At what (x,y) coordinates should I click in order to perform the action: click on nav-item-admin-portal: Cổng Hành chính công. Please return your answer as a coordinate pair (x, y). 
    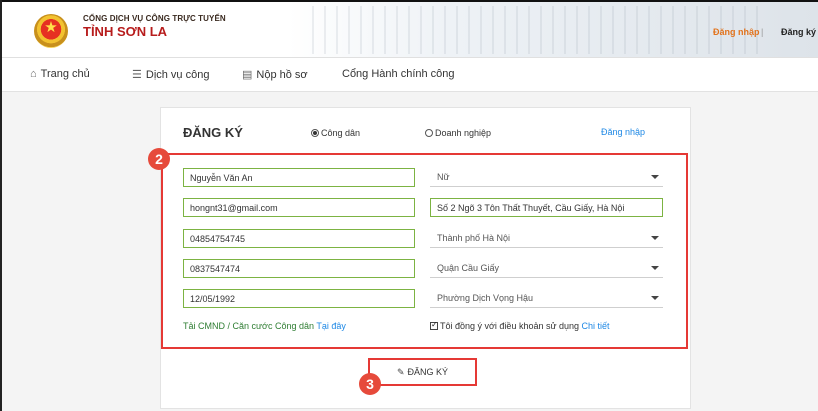
    Looking at the image, I should click on (398, 74).